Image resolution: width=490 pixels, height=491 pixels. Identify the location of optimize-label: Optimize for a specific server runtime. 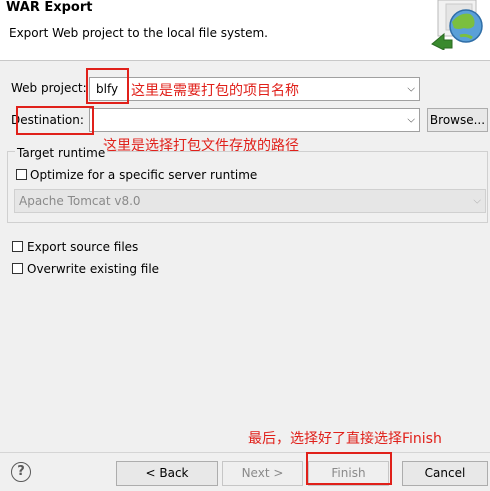
(144, 175).